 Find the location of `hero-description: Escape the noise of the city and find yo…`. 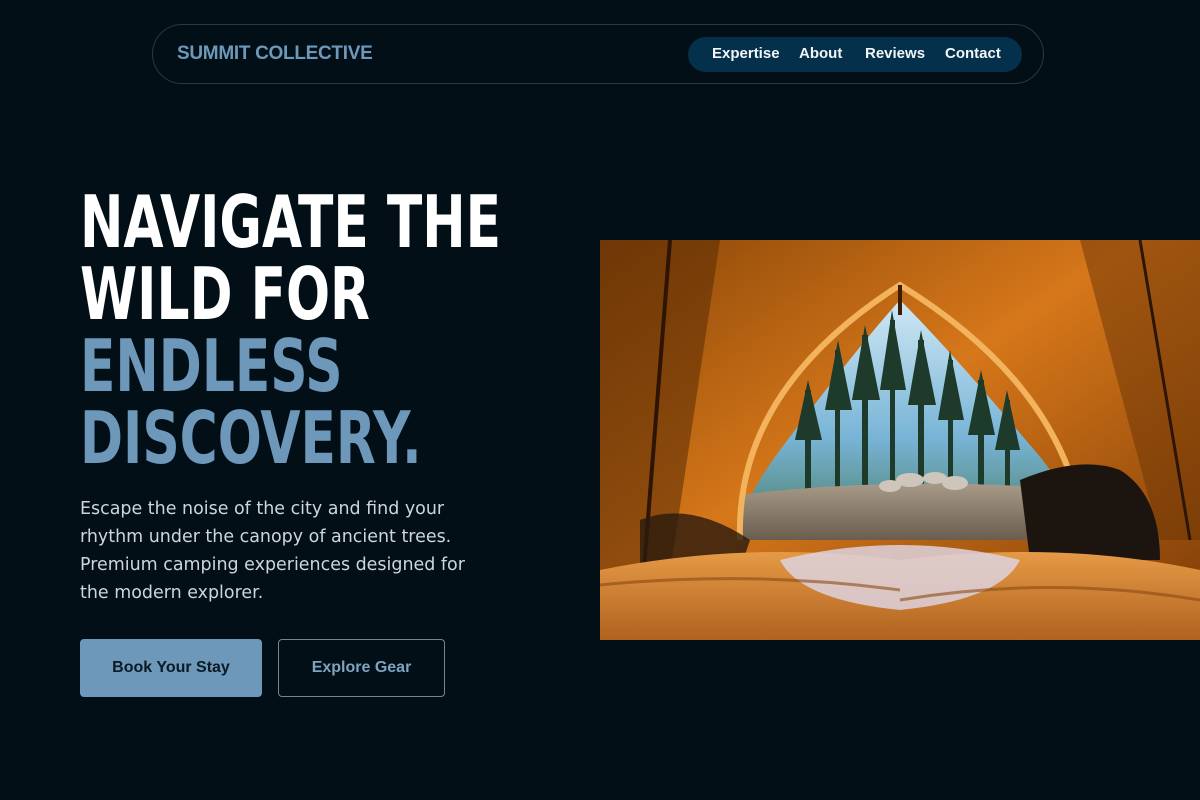

hero-description: Escape the noise of the city and find yo… is located at coordinates (272, 550).